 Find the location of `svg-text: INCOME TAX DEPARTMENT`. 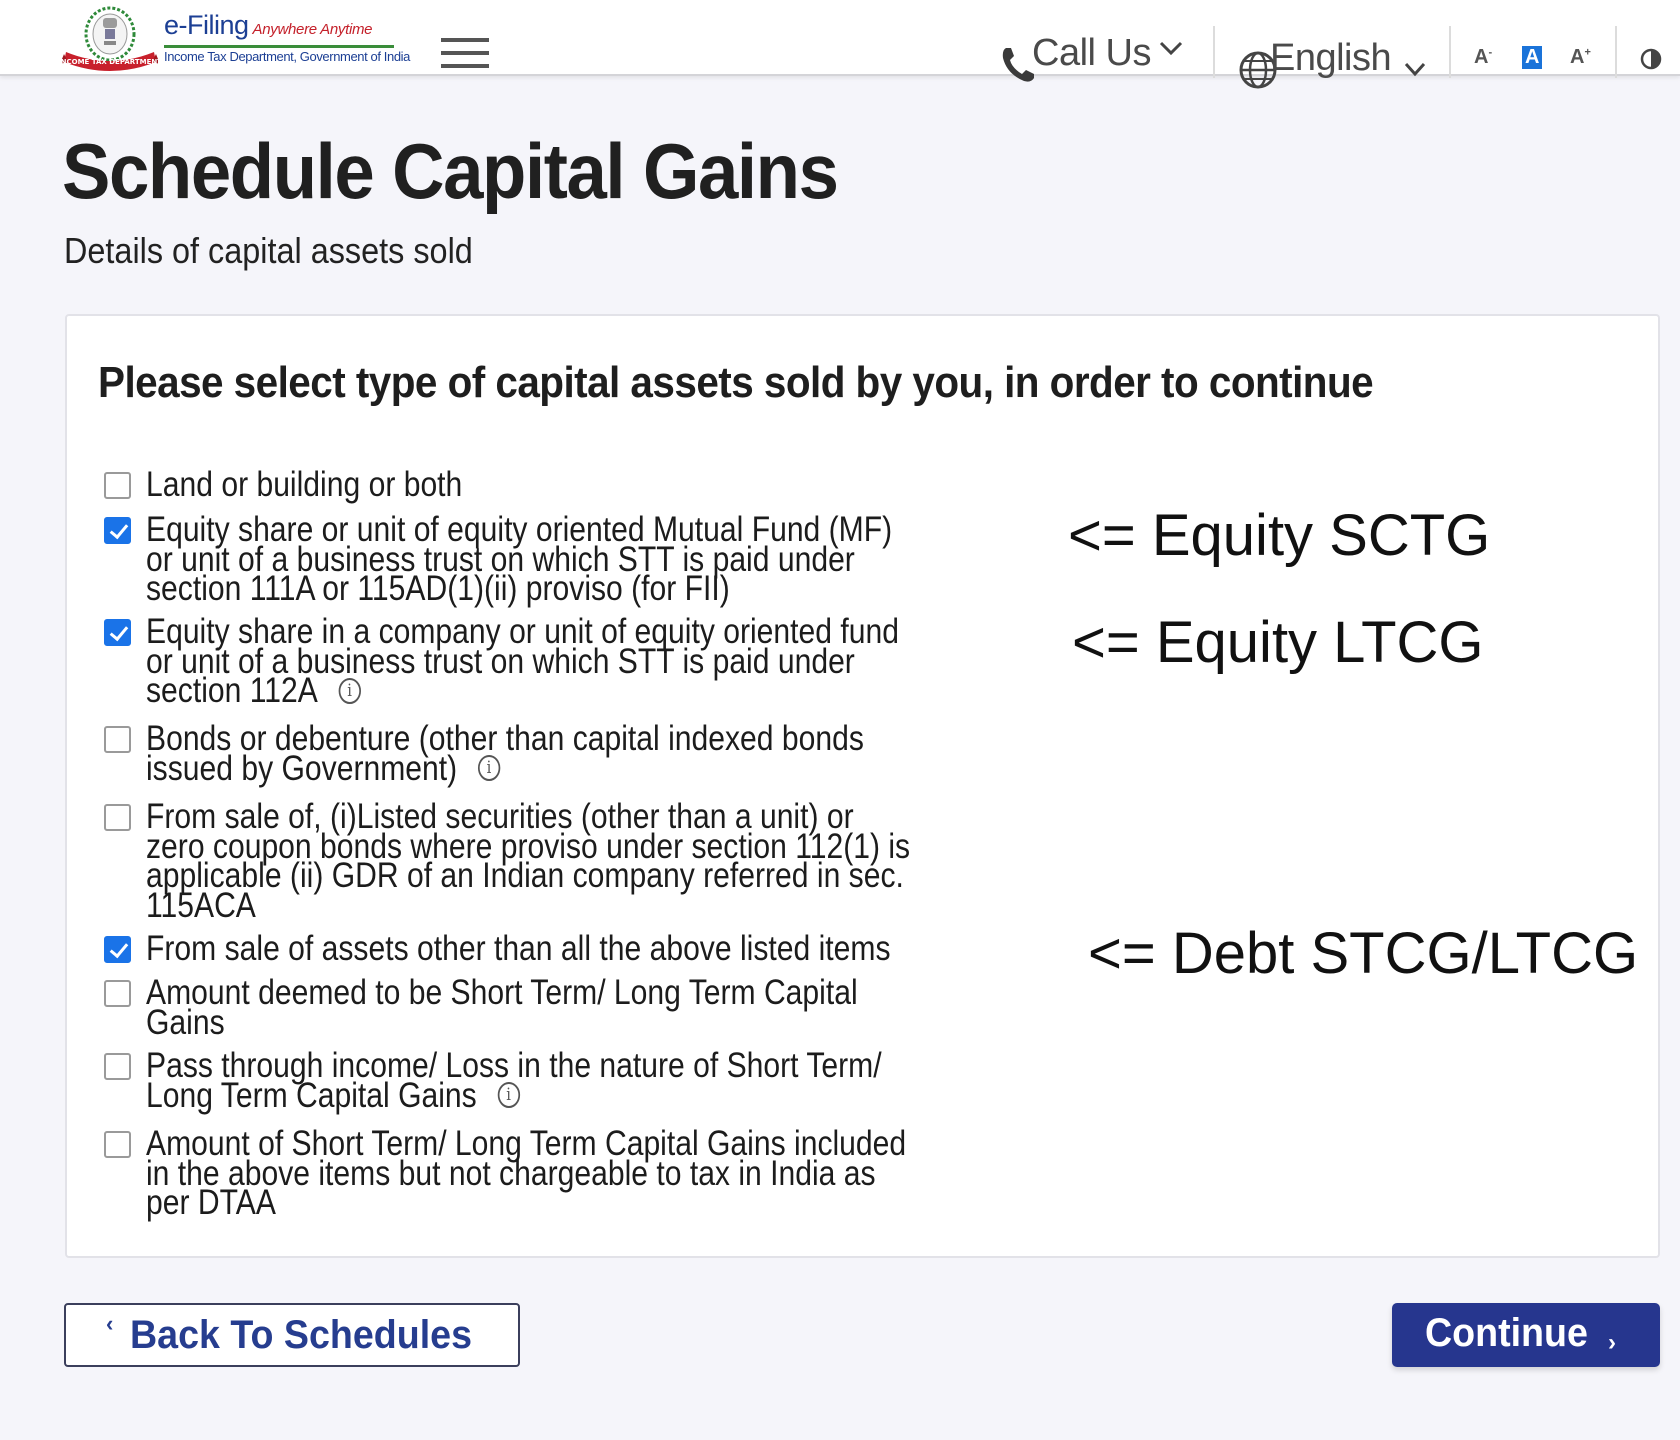

svg-text: INCOME TAX DEPARTMENT is located at coordinates (110, 62).